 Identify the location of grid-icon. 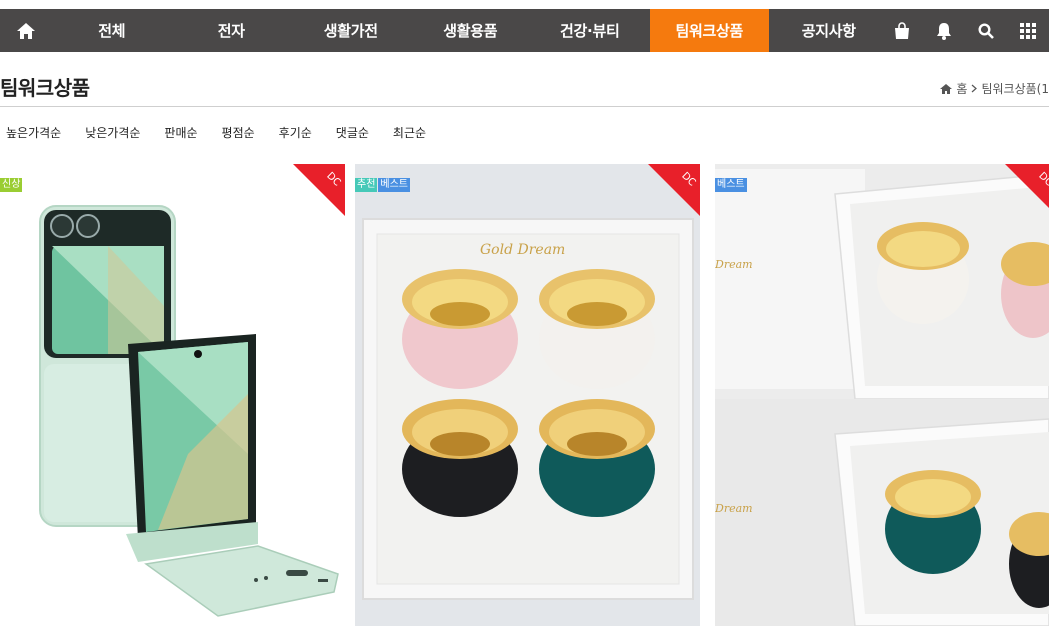
(1028, 30).